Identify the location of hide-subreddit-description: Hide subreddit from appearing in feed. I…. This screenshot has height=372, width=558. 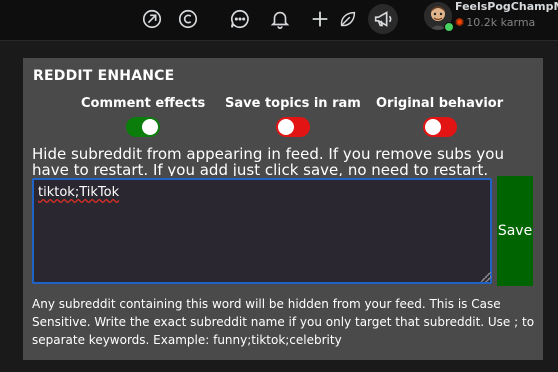
(268, 161).